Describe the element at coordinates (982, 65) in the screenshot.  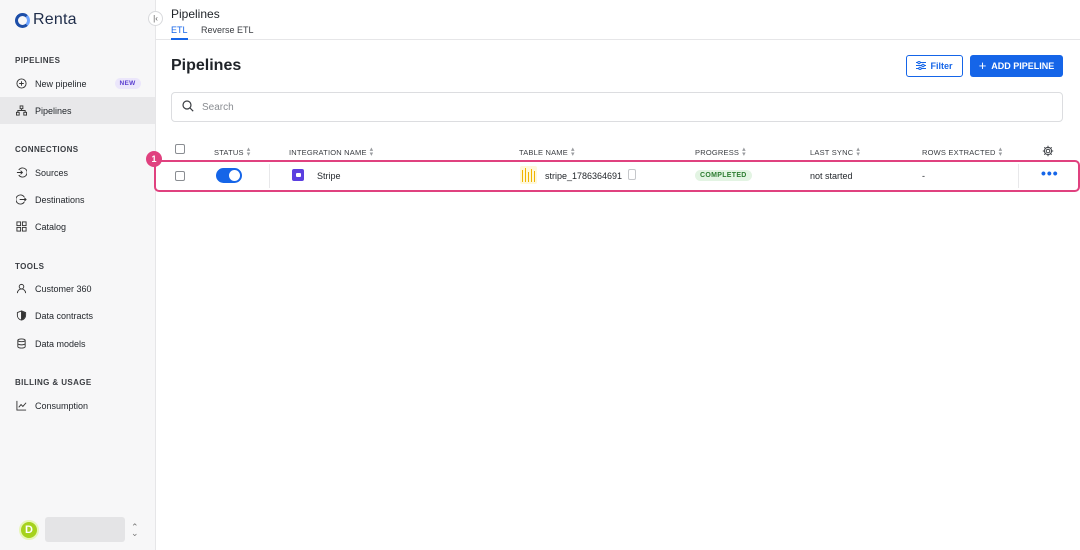
I see `plus-icon: +` at that location.